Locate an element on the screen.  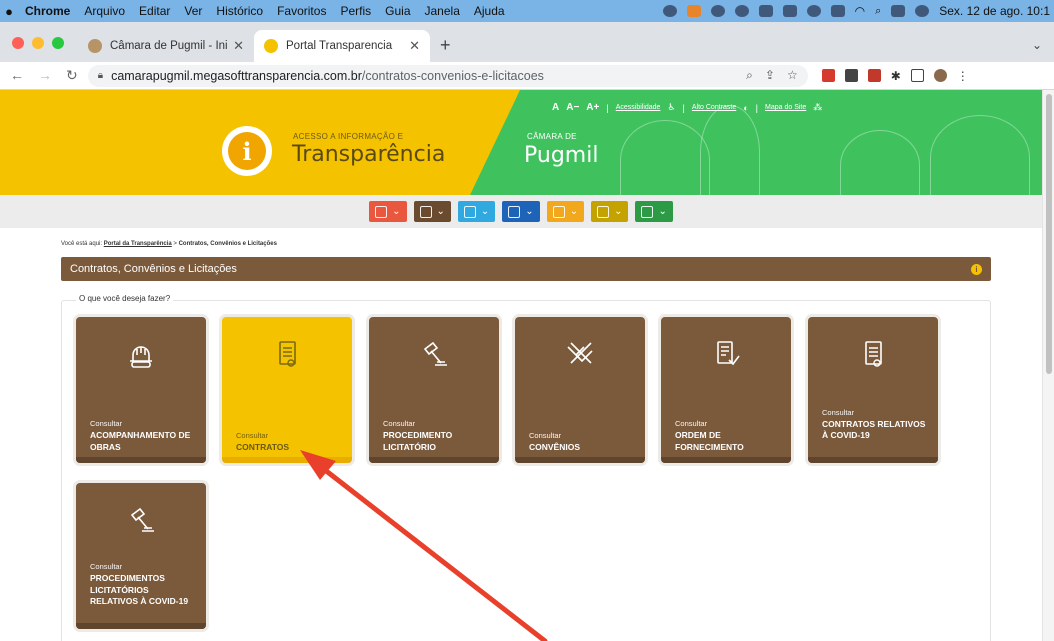
option-card: Consultar ORDEM DE FORNECIMENTO is located at coordinates (726, 390).